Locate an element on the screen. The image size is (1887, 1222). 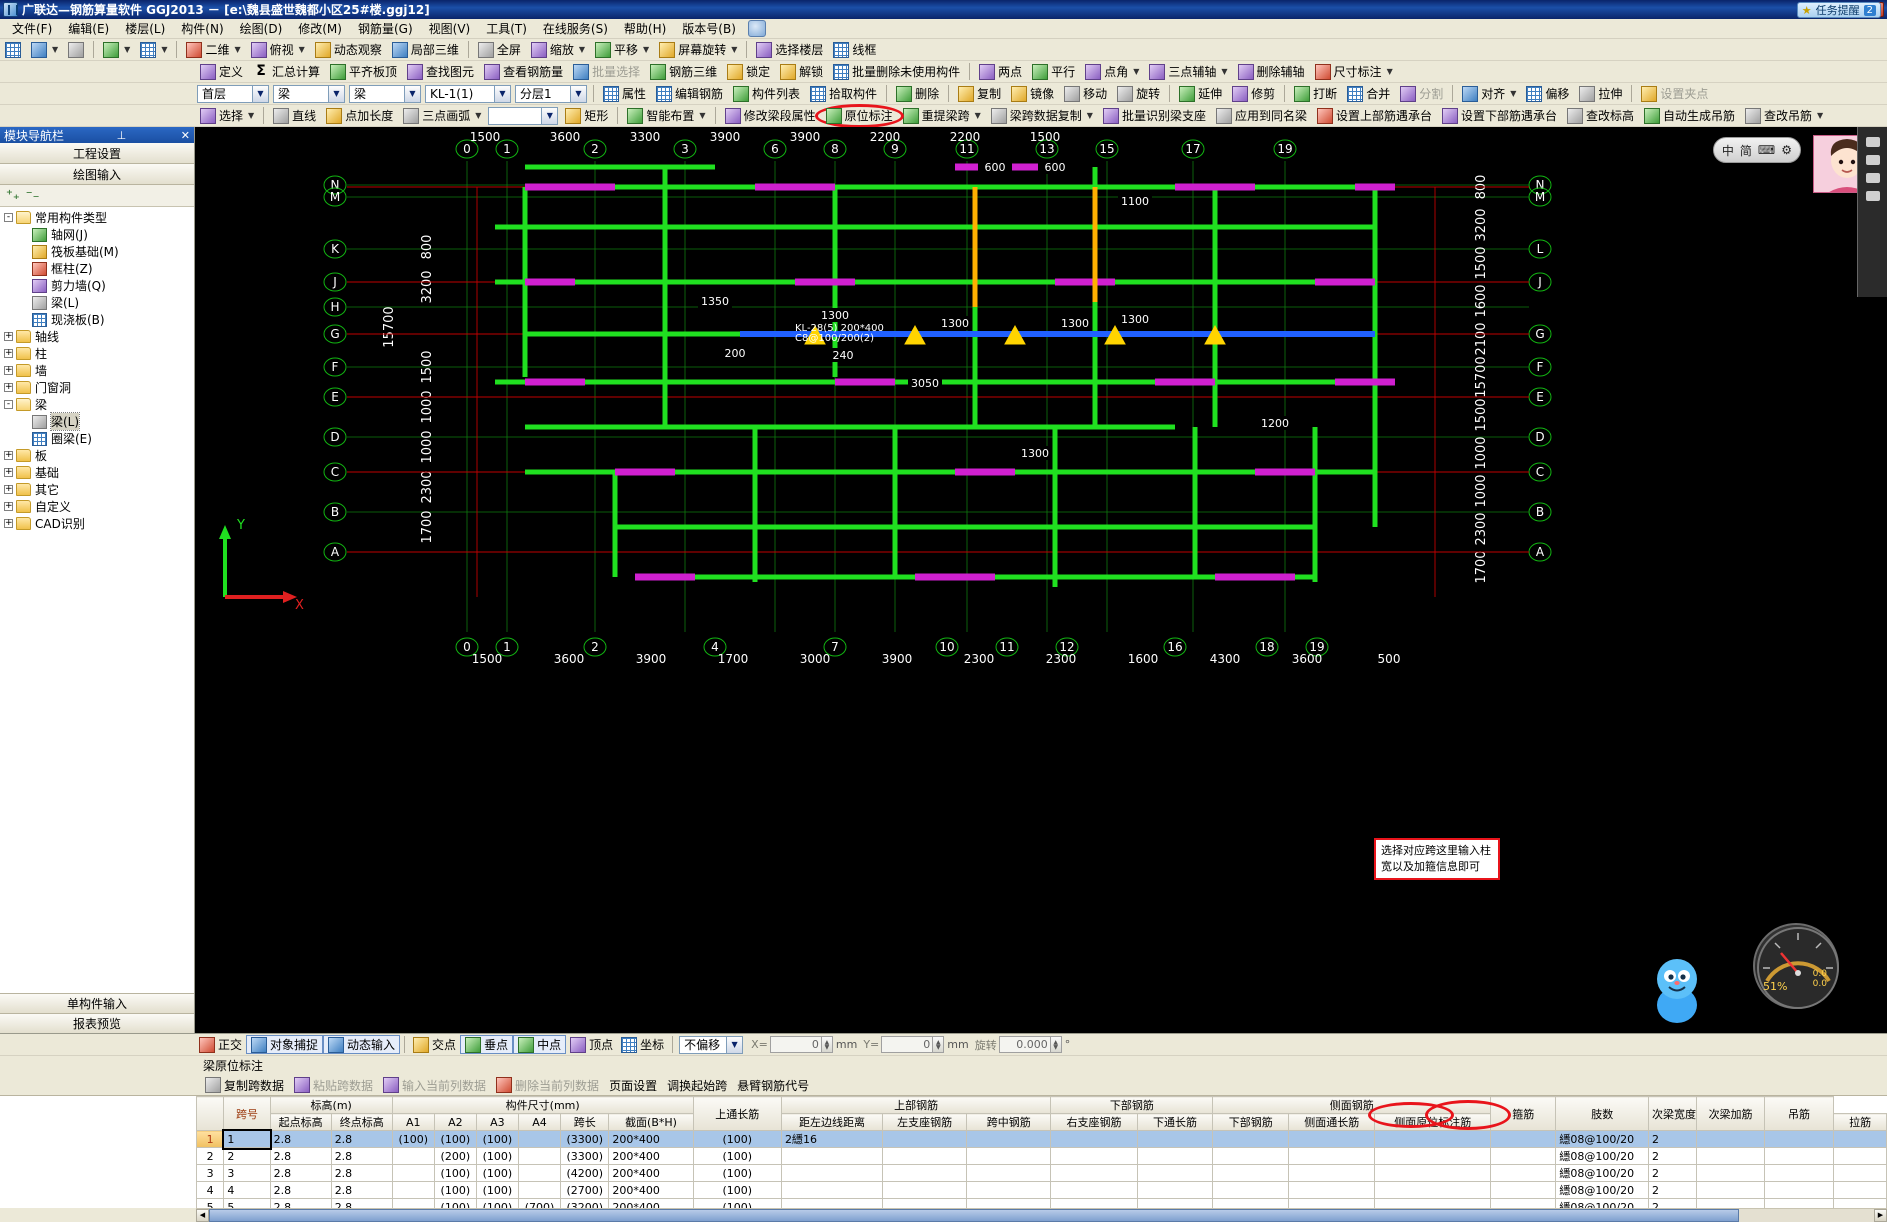
缩放-button: 缩放 ▼ is located at coordinates (558, 50).